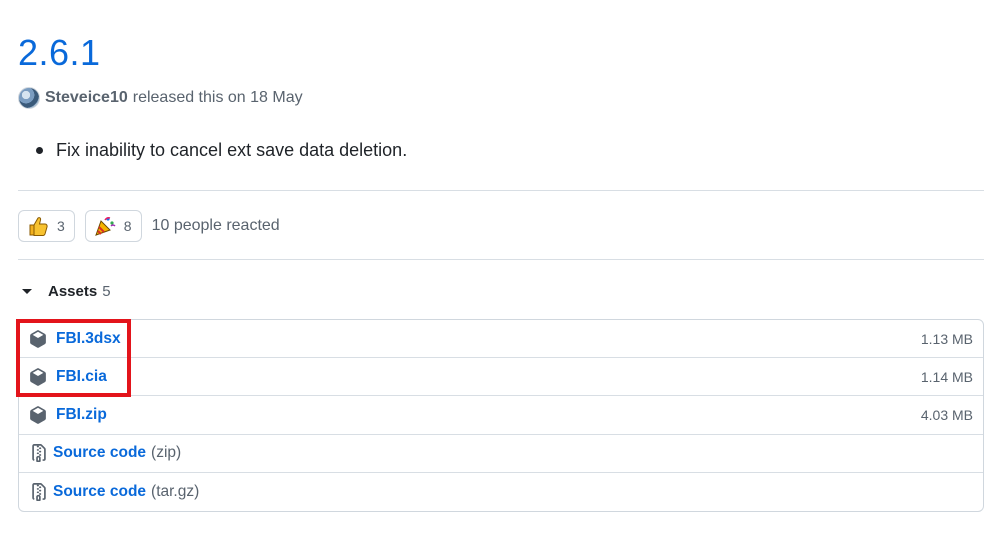  Describe the element at coordinates (501, 492) in the screenshot. I see `asset-row: Source code (tar.gz)` at that location.